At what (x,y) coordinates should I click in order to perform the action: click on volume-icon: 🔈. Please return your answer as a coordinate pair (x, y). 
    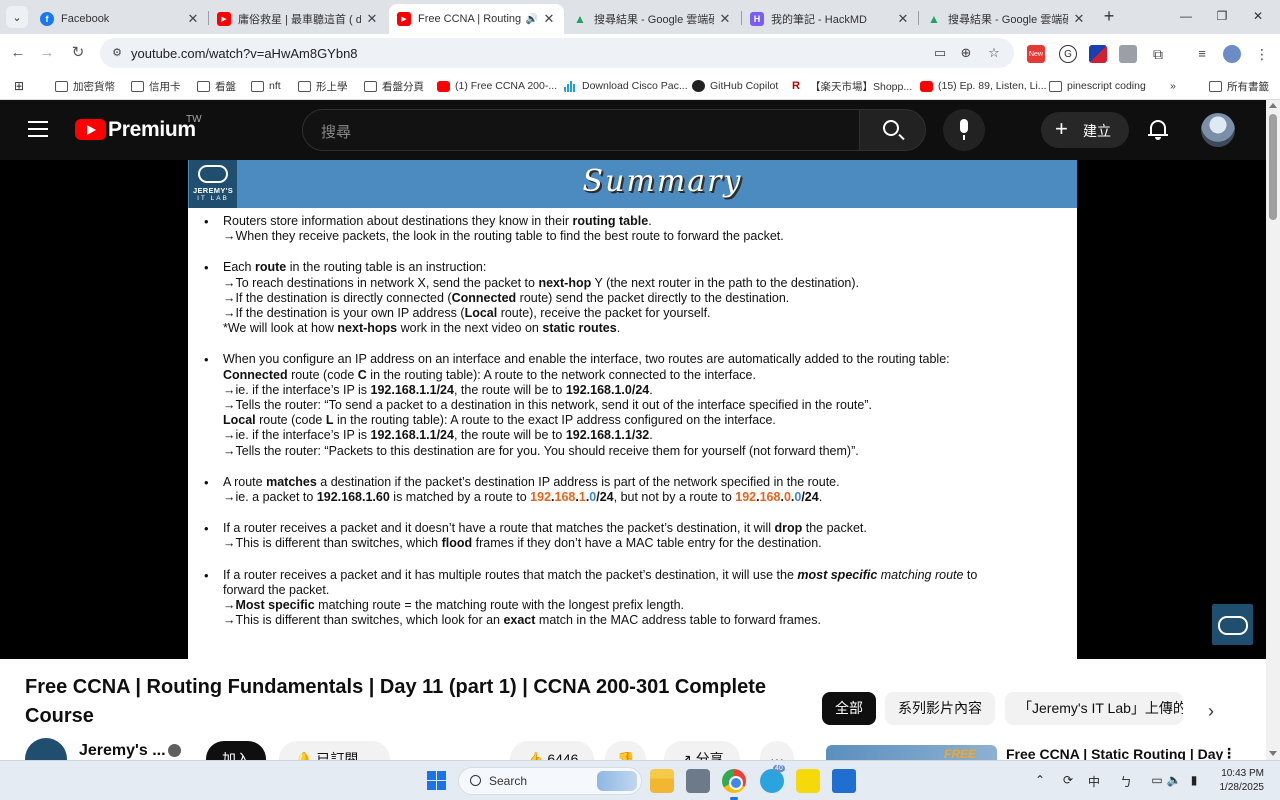
    Looking at the image, I should click on (1174, 780).